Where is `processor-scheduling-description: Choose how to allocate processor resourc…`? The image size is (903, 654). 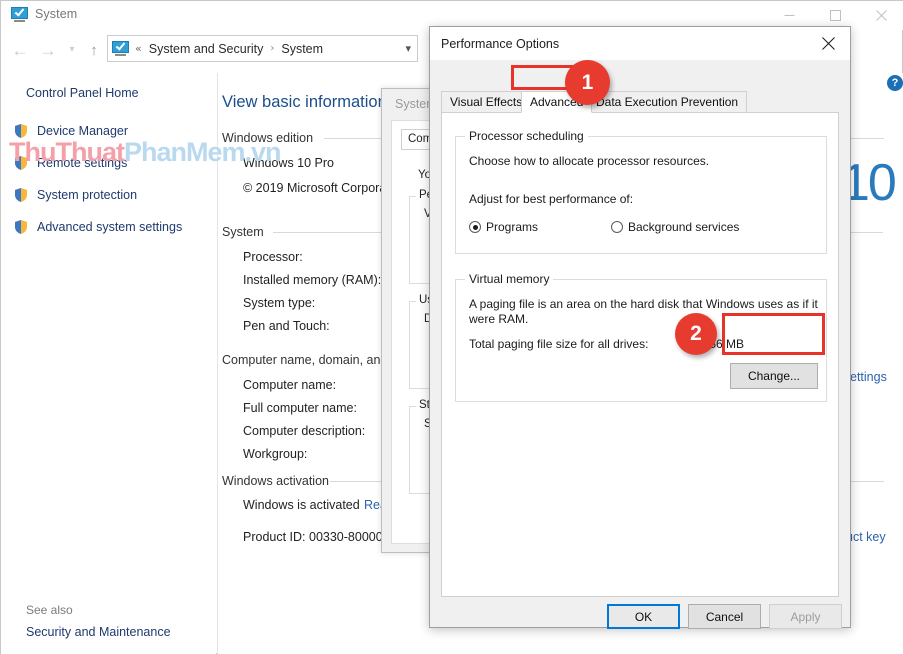 processor-scheduling-description: Choose how to allocate processor resourc… is located at coordinates (589, 161).